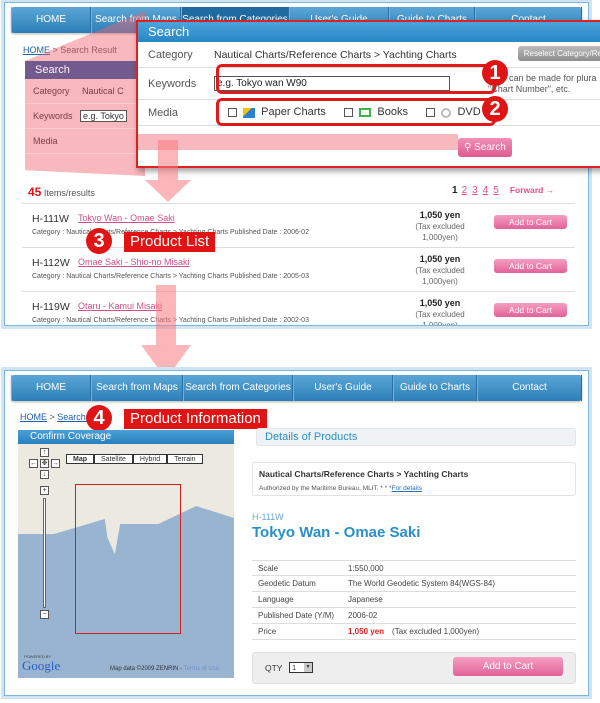 This screenshot has width=600, height=703. What do you see at coordinates (52, 417) in the screenshot?
I see `breadcrumb-sep: >` at bounding box center [52, 417].